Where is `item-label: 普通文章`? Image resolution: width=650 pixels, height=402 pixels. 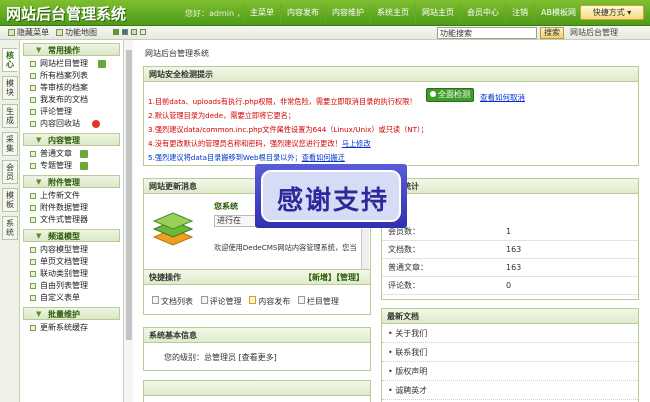 item-label: 普通文章 is located at coordinates (56, 153).